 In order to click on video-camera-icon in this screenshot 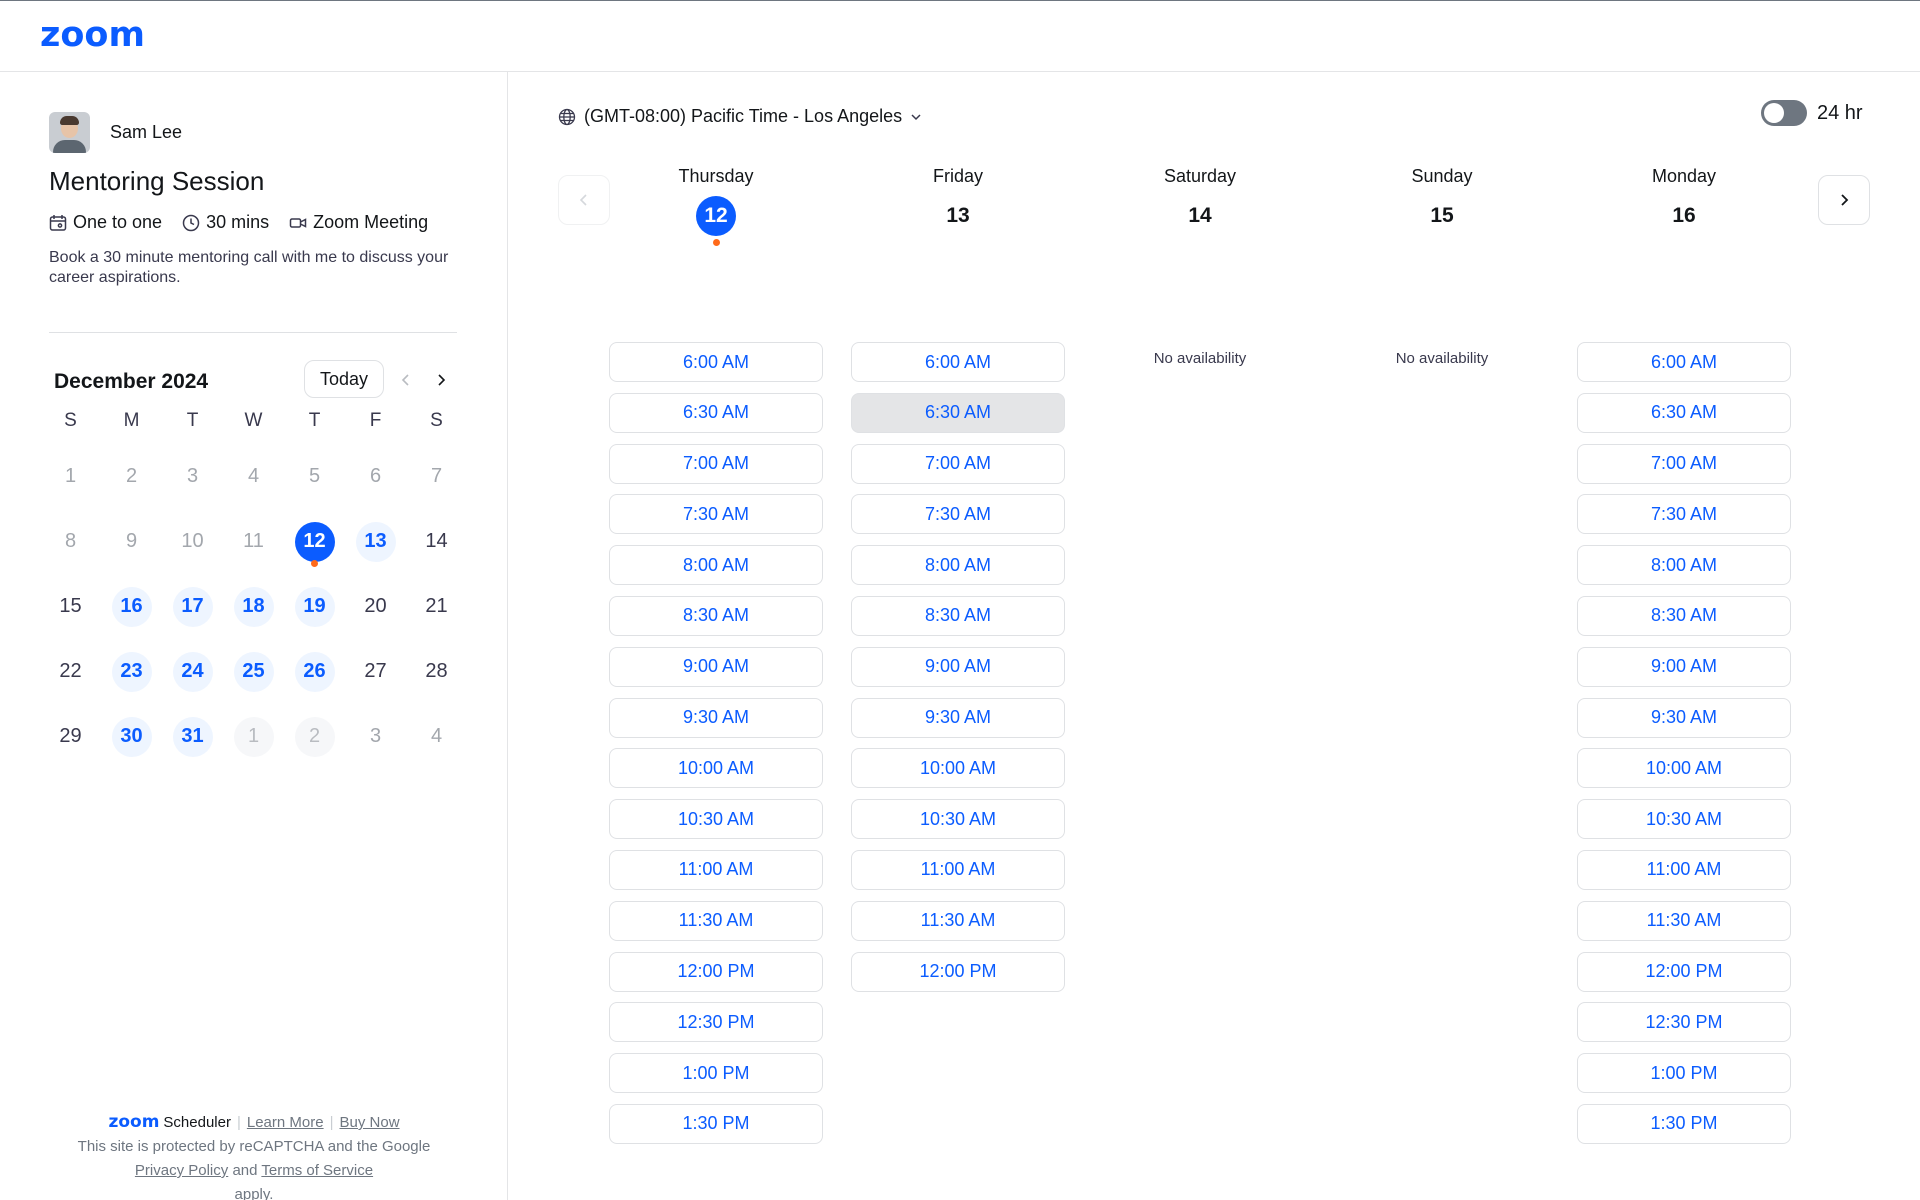, I will do `click(298, 222)`.